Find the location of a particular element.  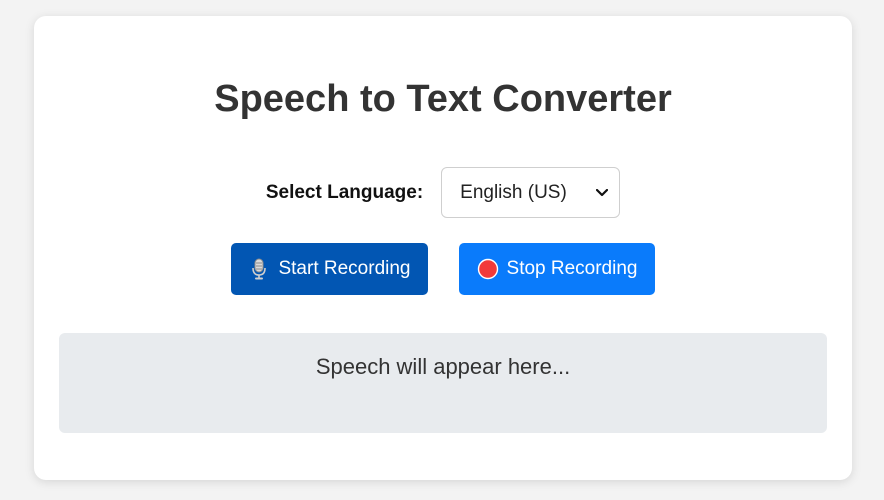

page-title: Speech to Text Converter is located at coordinates (443, 99).